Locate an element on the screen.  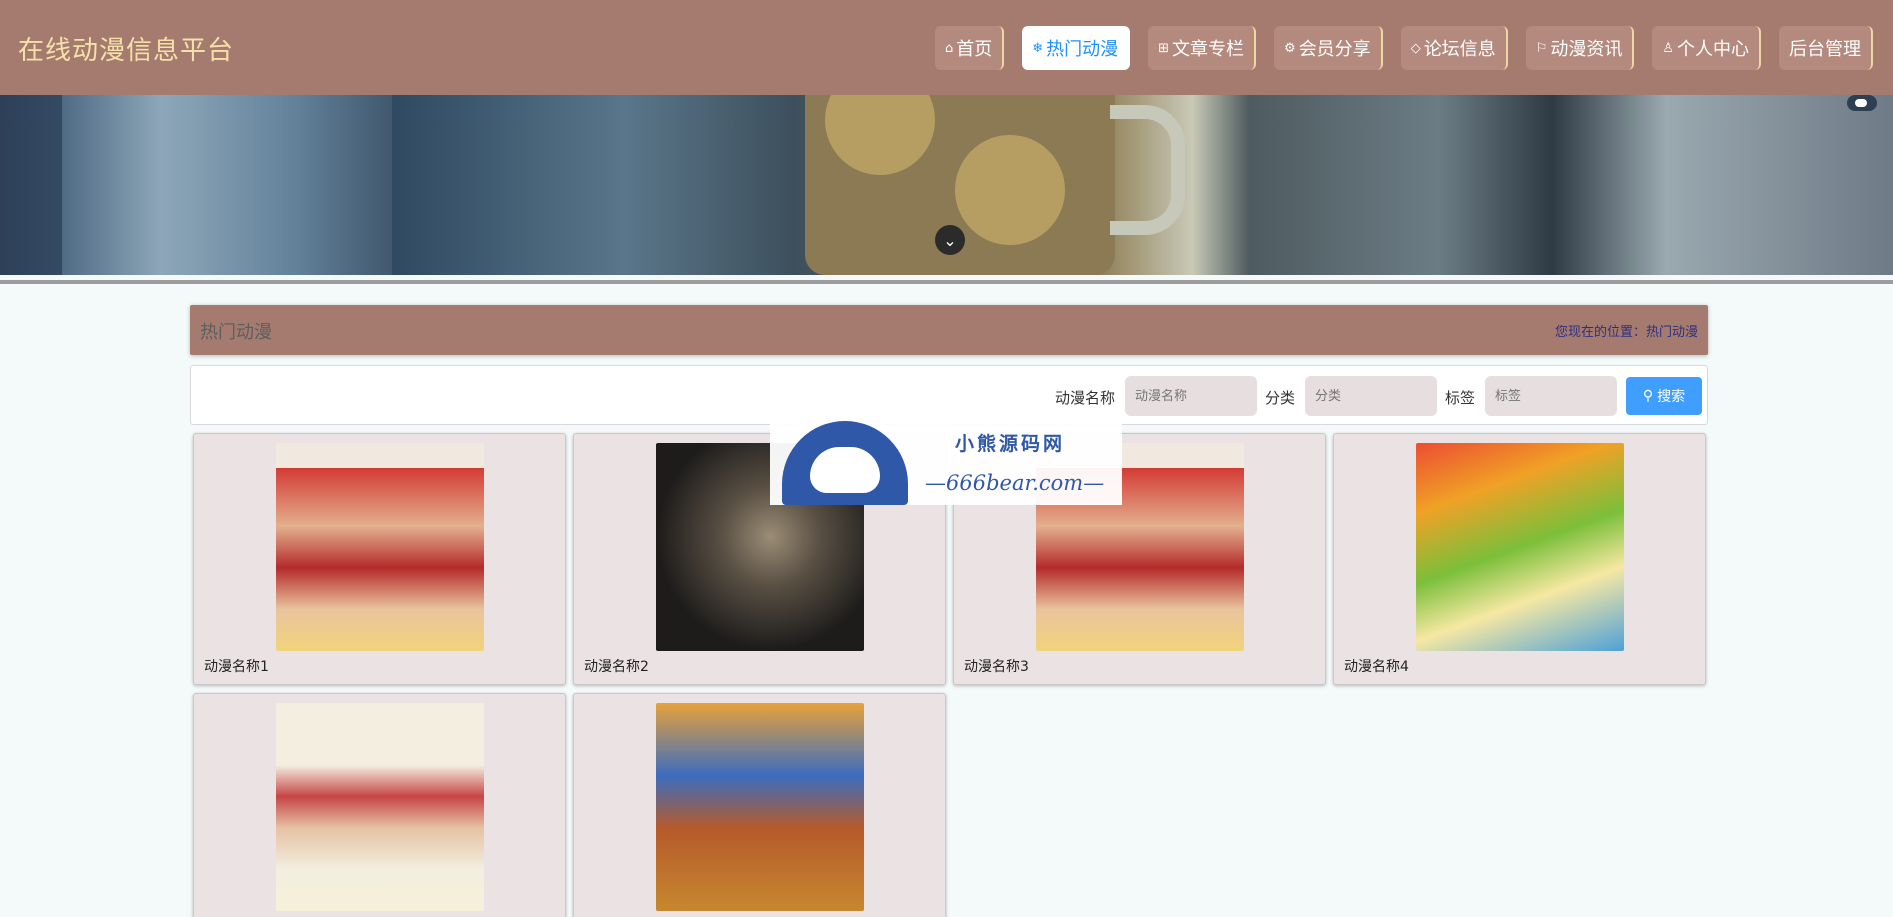
nav-profile: ♙ 个人中心 is located at coordinates (1706, 48).